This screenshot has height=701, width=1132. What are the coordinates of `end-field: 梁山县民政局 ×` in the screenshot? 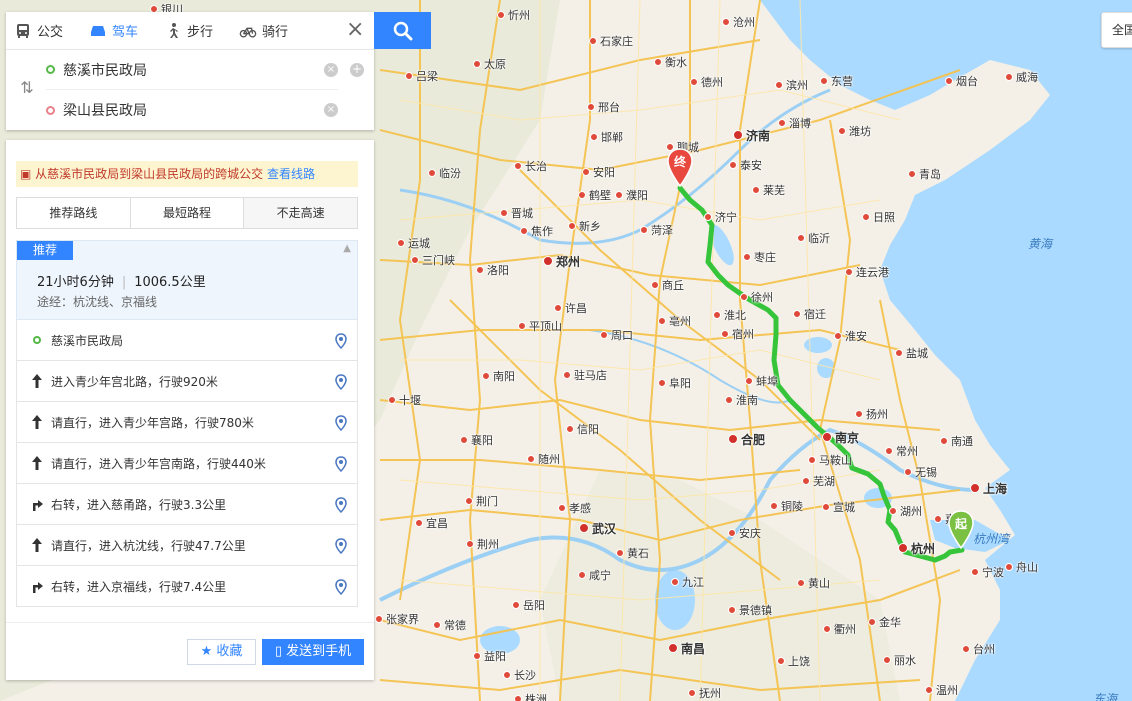 It's located at (192, 110).